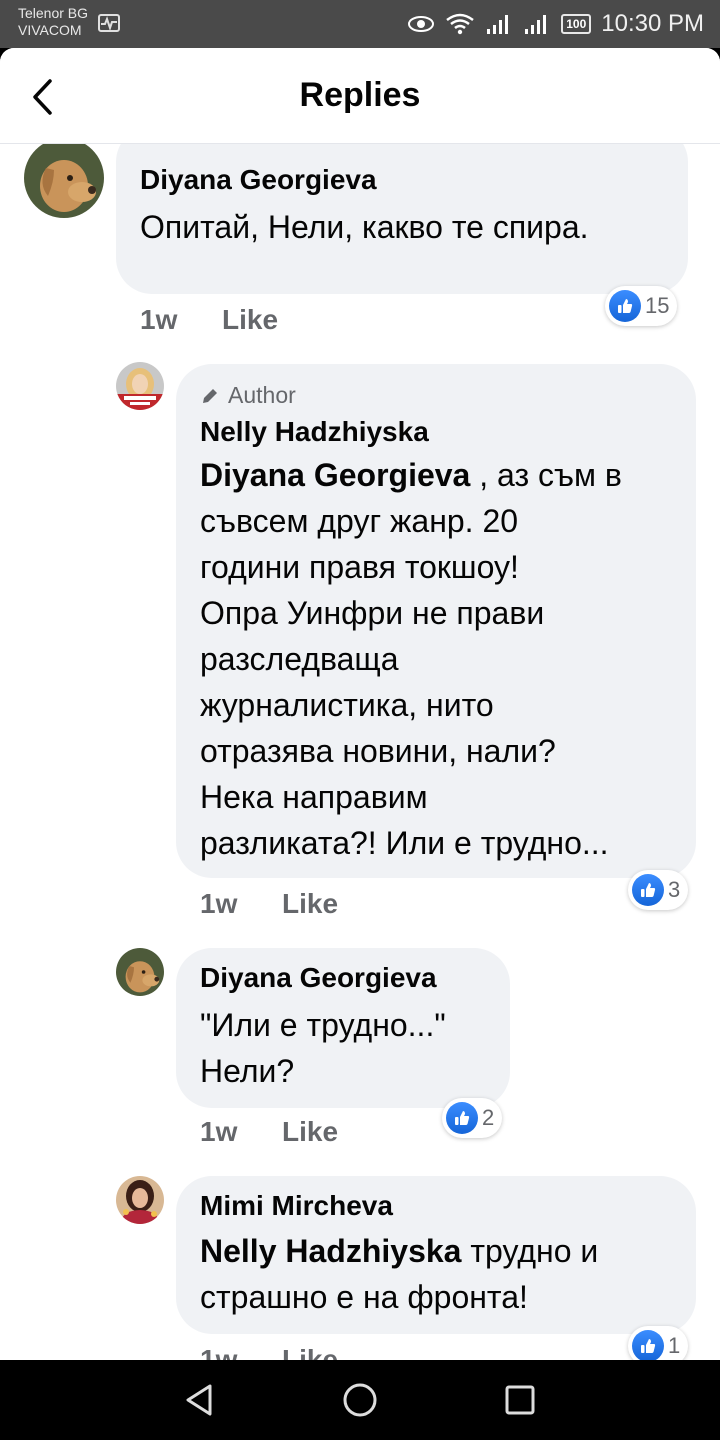 This screenshot has height=1440, width=720. What do you see at coordinates (50, 30) in the screenshot?
I see `carrier-line-2: VIVACOM` at bounding box center [50, 30].